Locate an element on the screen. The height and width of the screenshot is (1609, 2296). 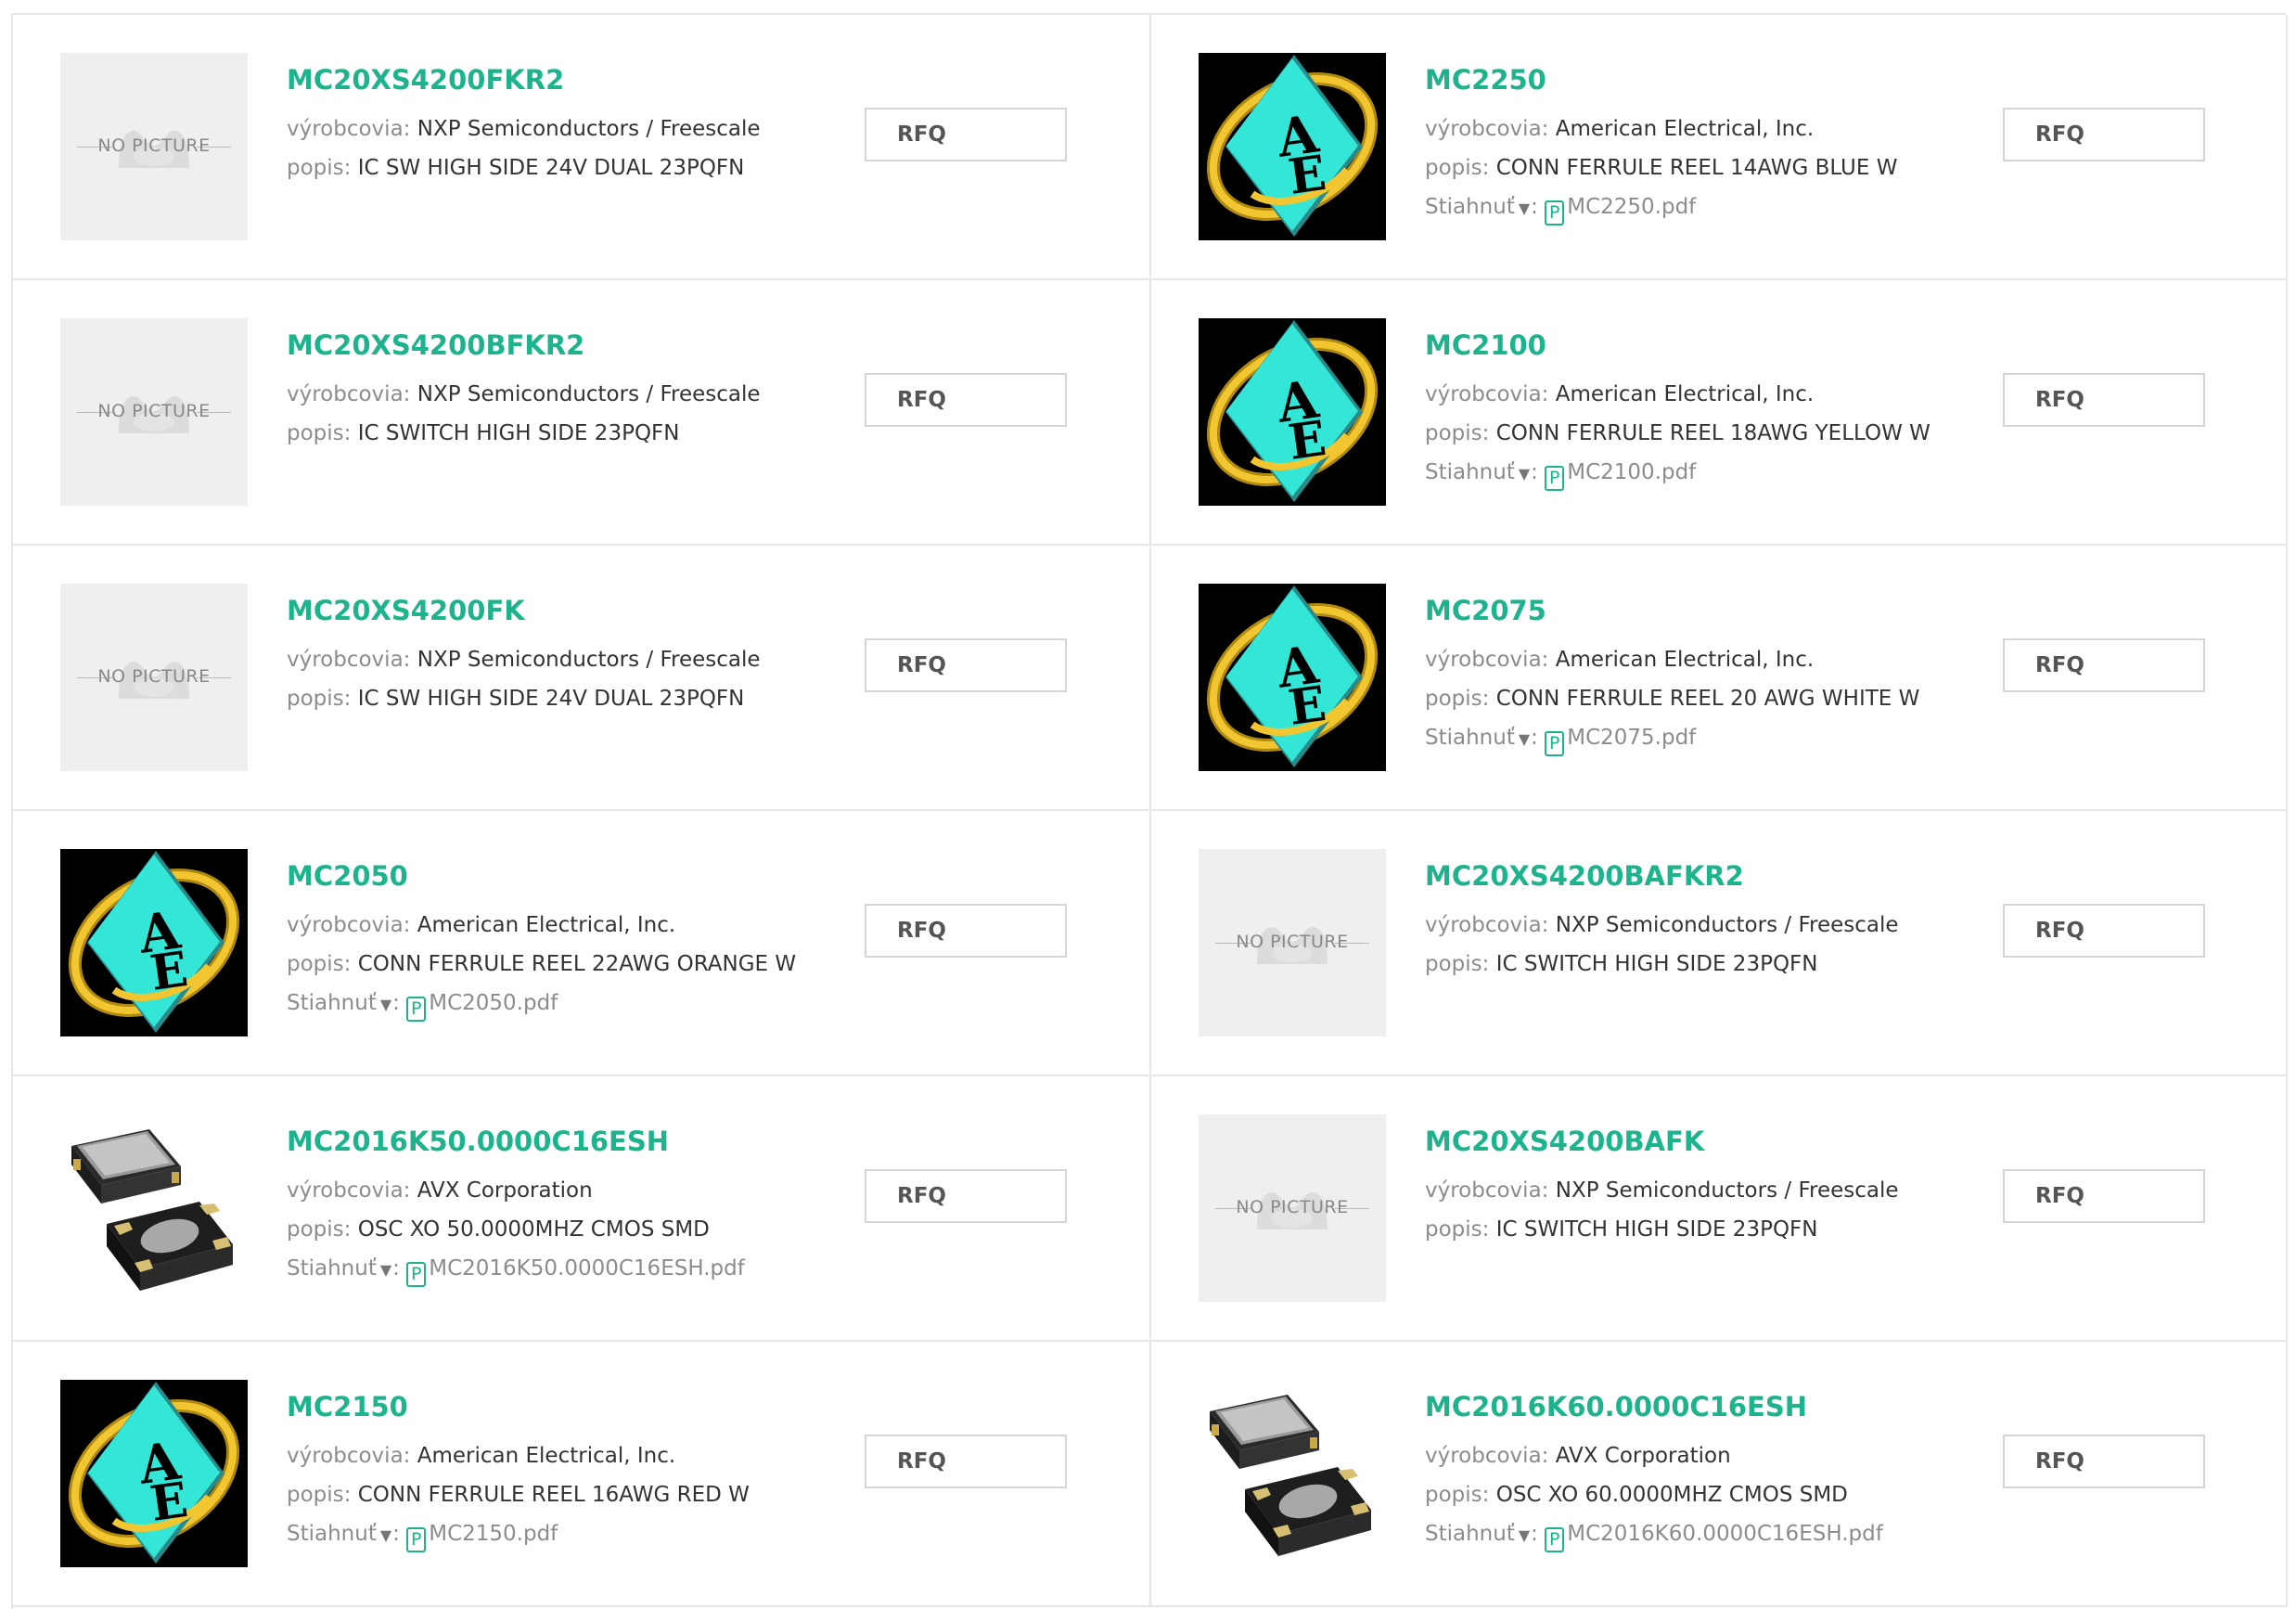
part-number-link: MC20XS4200BFKR2 is located at coordinates (574, 345).